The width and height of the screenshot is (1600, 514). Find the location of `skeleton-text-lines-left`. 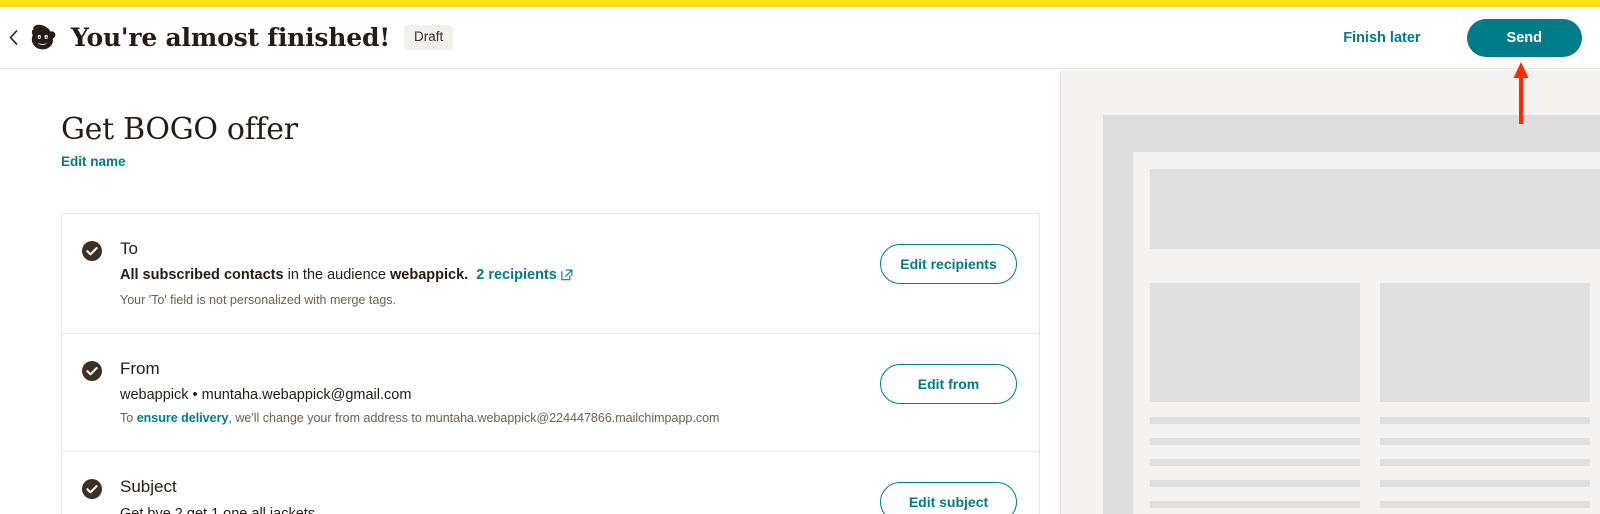

skeleton-text-lines-left is located at coordinates (1255, 465).